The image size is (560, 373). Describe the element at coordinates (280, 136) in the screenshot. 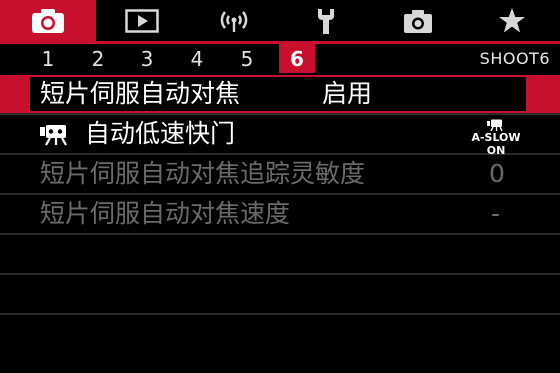

I see `menu-item-auto-slow-shutter: 自动低速快门 A-SLOW ON` at that location.